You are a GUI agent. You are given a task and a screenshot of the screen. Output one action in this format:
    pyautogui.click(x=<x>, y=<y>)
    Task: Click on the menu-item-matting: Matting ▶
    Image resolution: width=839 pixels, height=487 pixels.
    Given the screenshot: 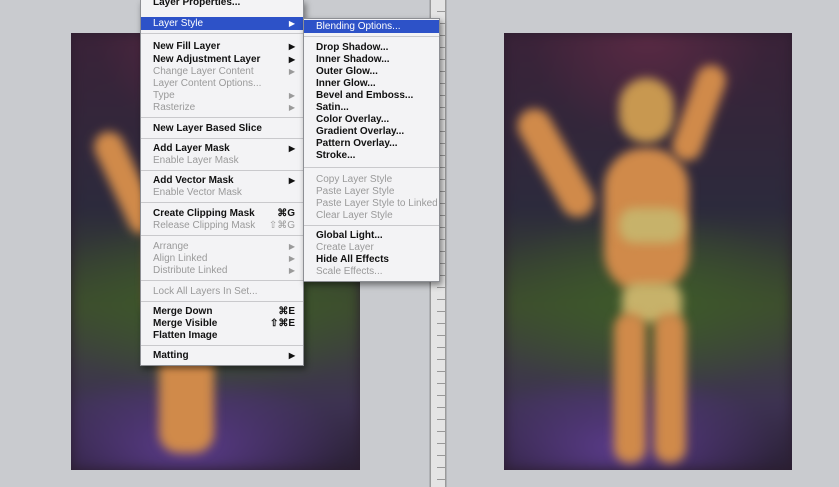 What is the action you would take?
    pyautogui.click(x=222, y=355)
    